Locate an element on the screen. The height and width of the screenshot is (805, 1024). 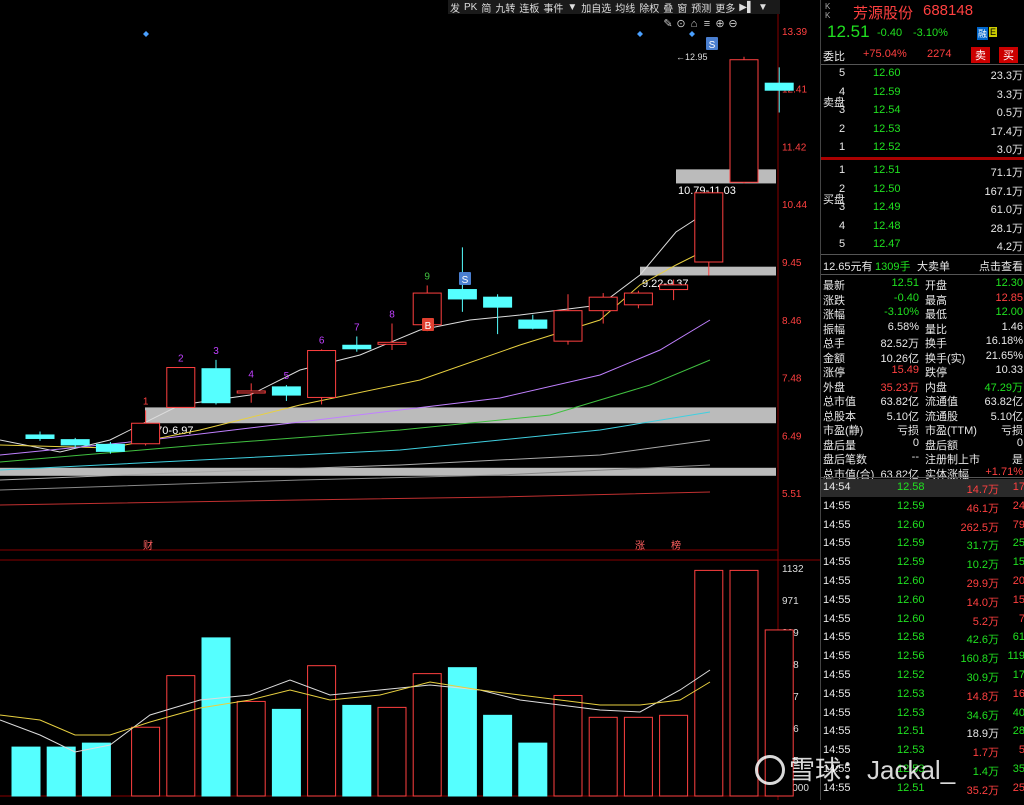
toolbar-item-14: ▶▌ is located at coordinates (746, 7).